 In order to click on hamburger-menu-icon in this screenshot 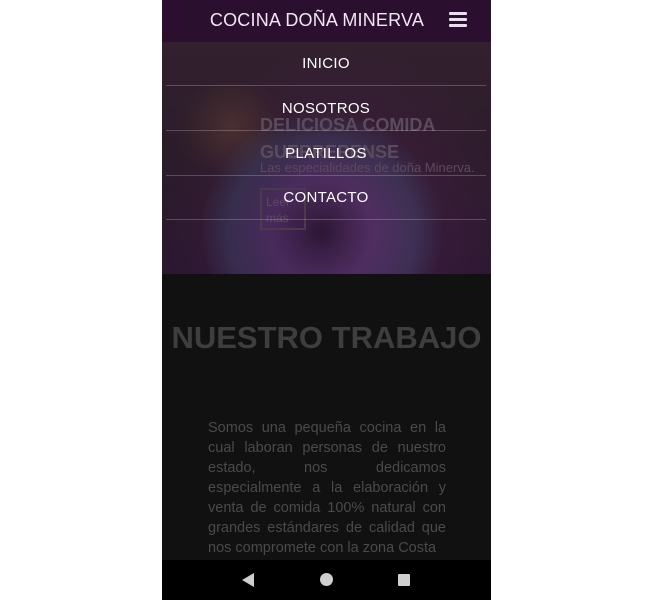, I will do `click(458, 20)`.